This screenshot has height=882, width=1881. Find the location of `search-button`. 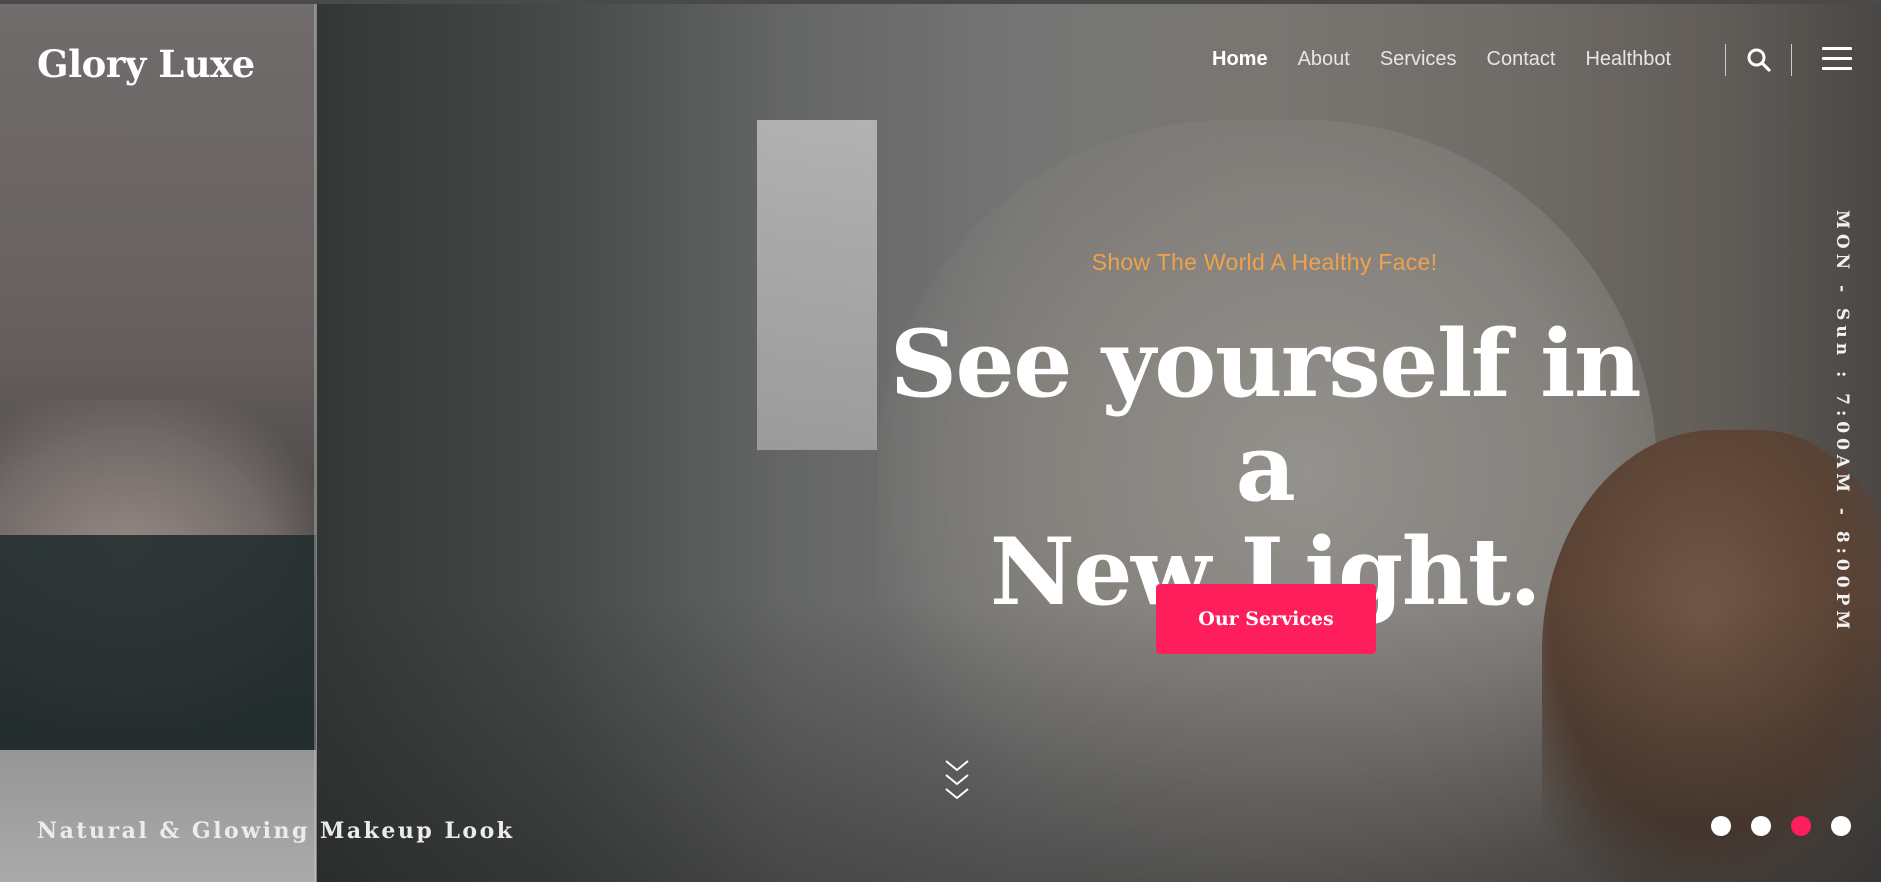

search-button is located at coordinates (1759, 60).